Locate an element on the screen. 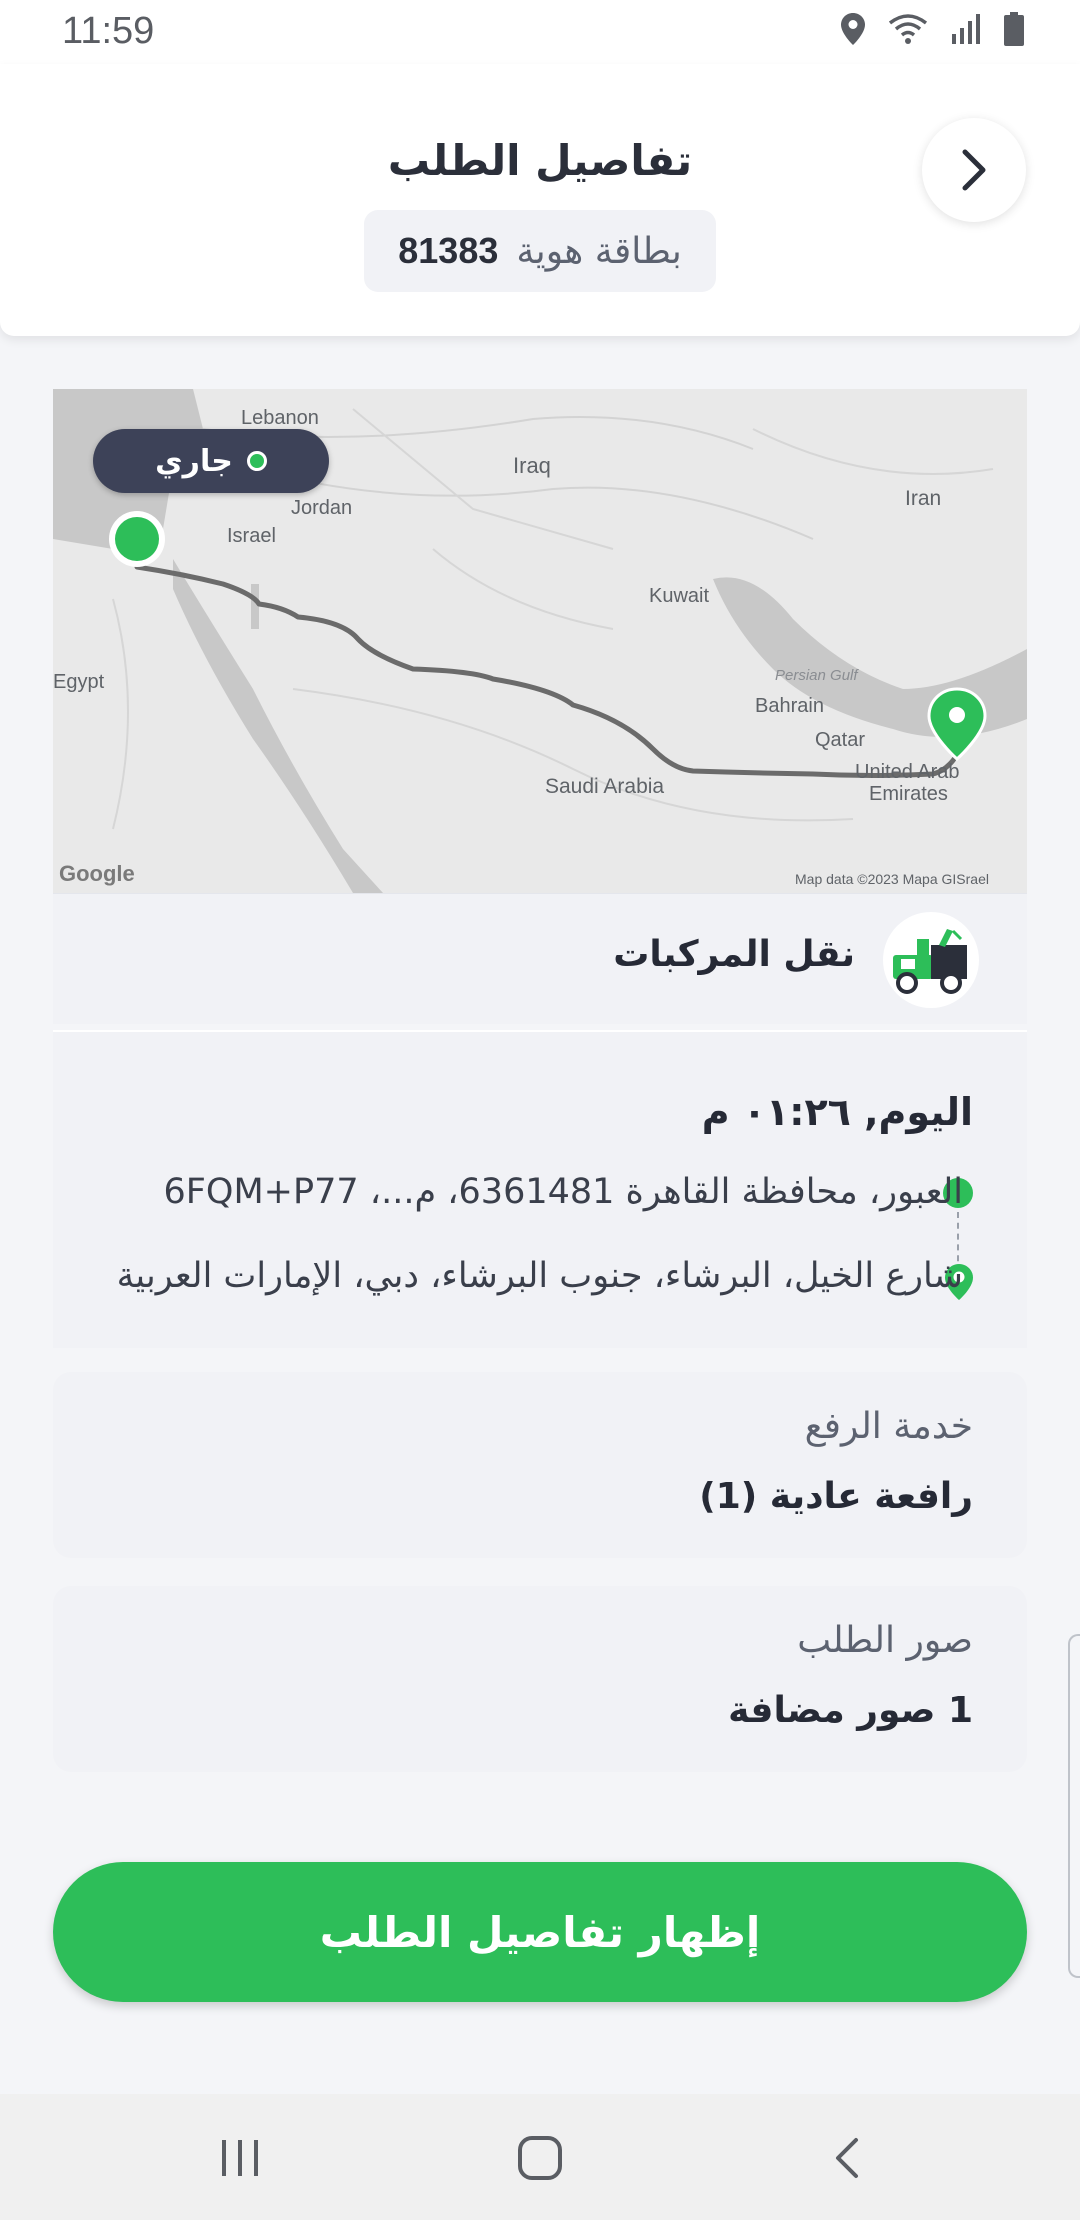 Image resolution: width=1080 pixels, height=2220 pixels. status-time: 11:59 is located at coordinates (108, 31).